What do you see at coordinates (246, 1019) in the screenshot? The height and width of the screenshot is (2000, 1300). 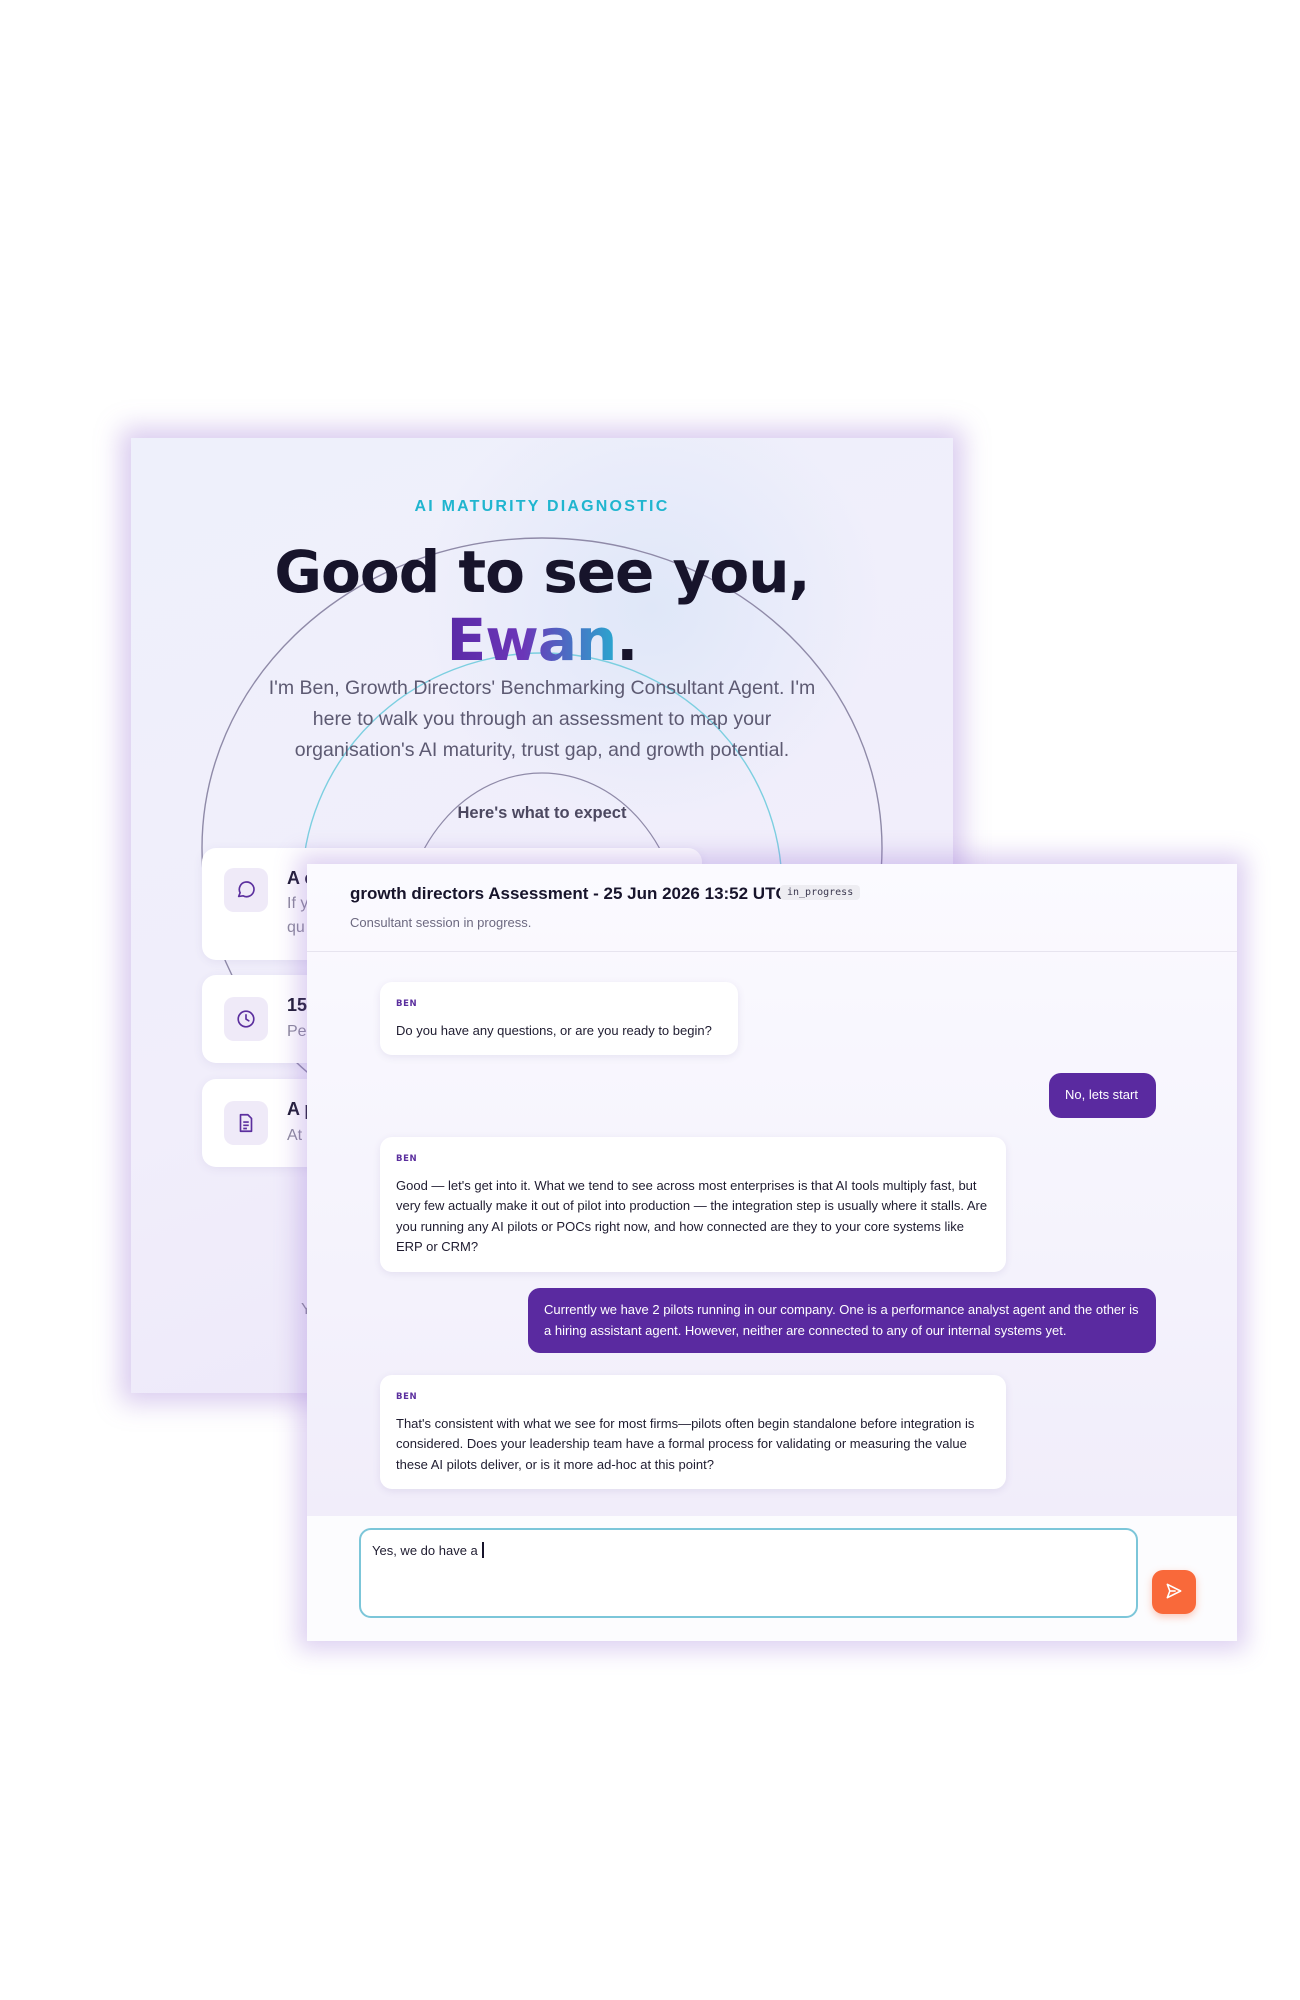 I see `clock-icon` at bounding box center [246, 1019].